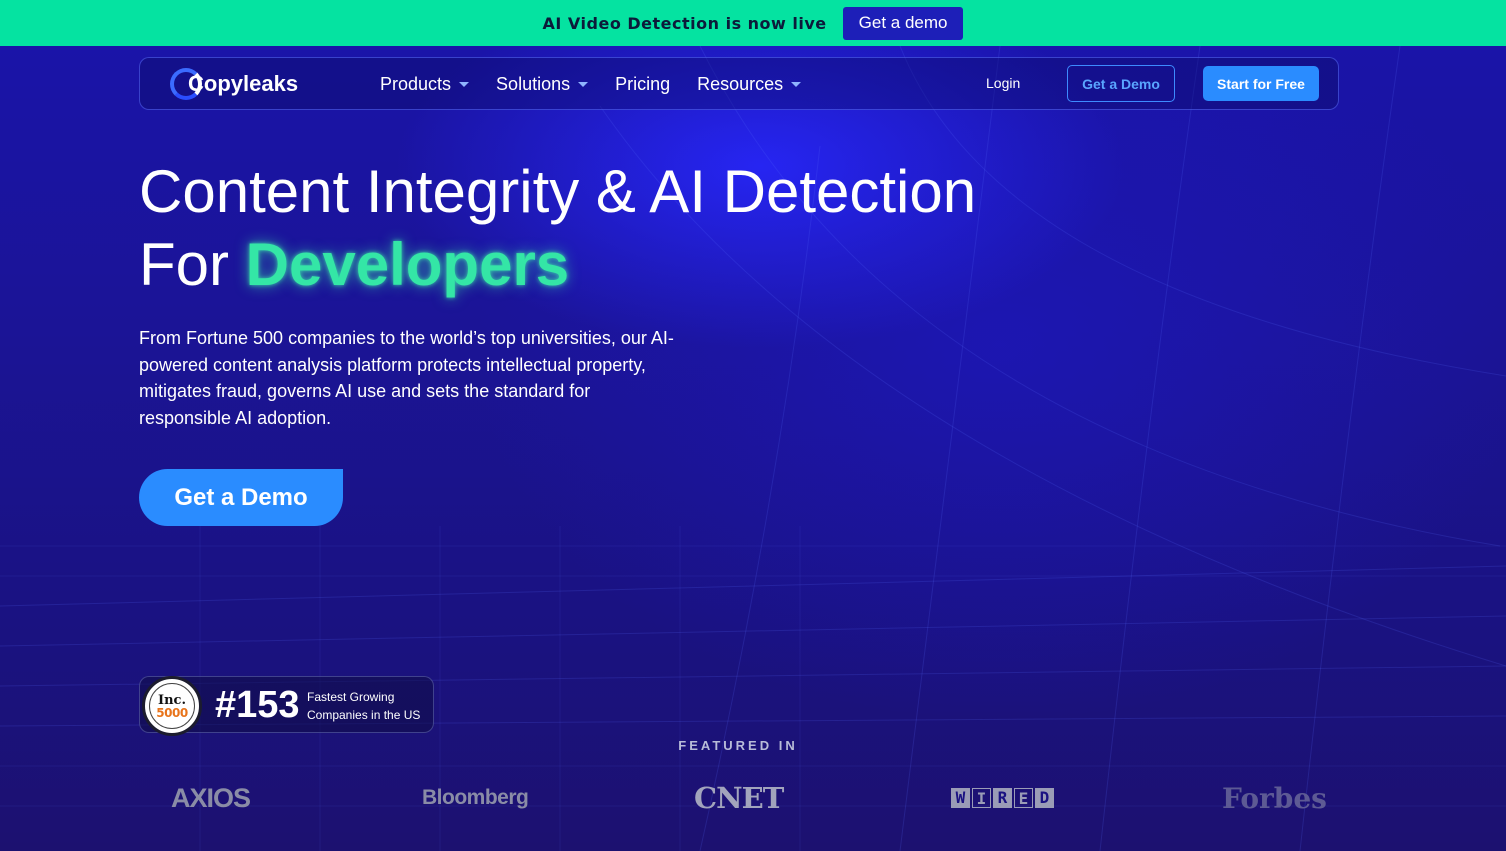  Describe the element at coordinates (1002, 798) in the screenshot. I see `wired-logo: WIRED` at that location.